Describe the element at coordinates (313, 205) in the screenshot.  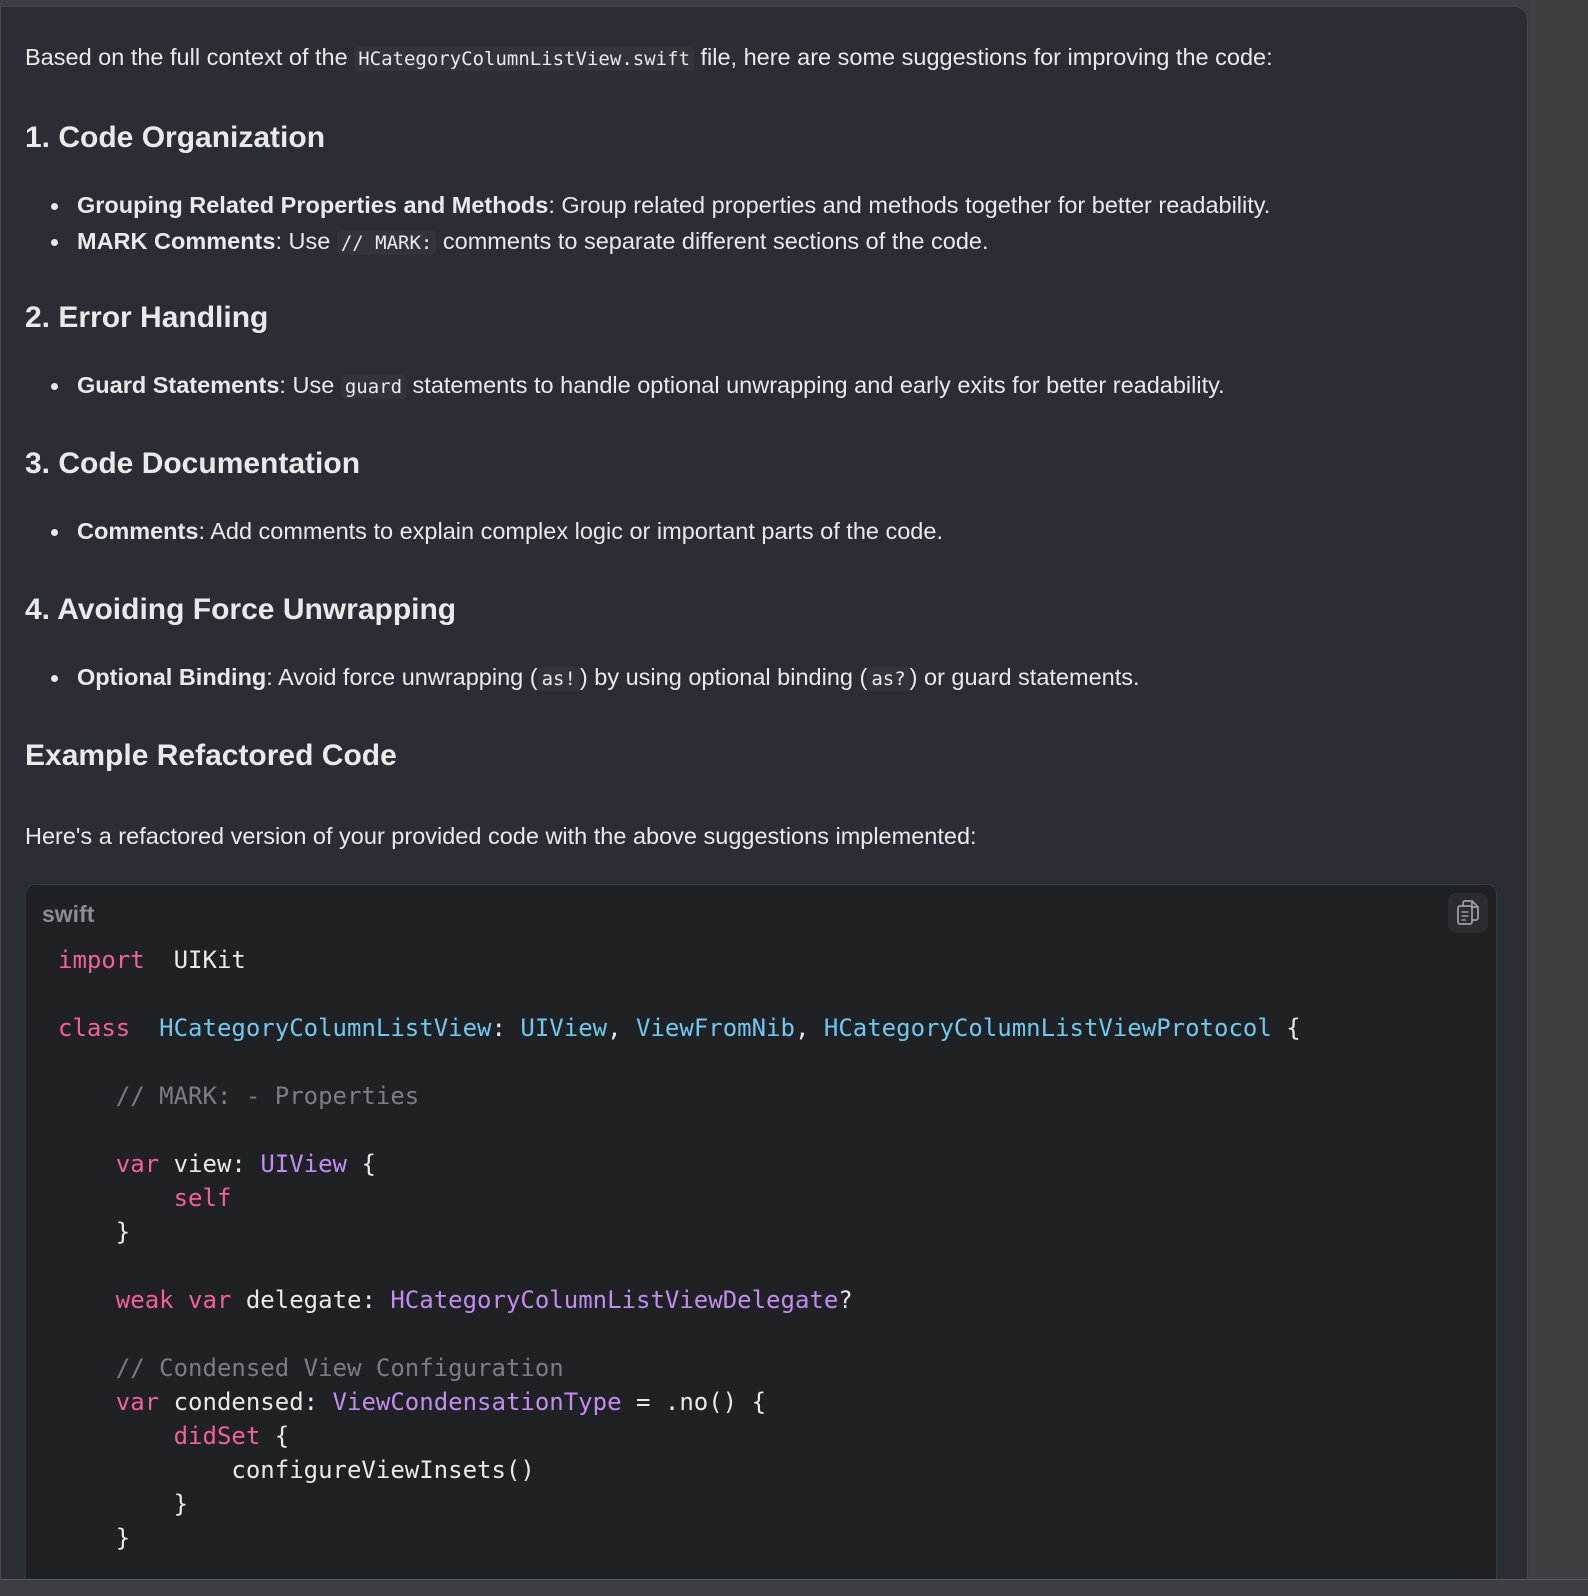
I see `list-item-bold: Grouping Related Properties and Methods` at that location.